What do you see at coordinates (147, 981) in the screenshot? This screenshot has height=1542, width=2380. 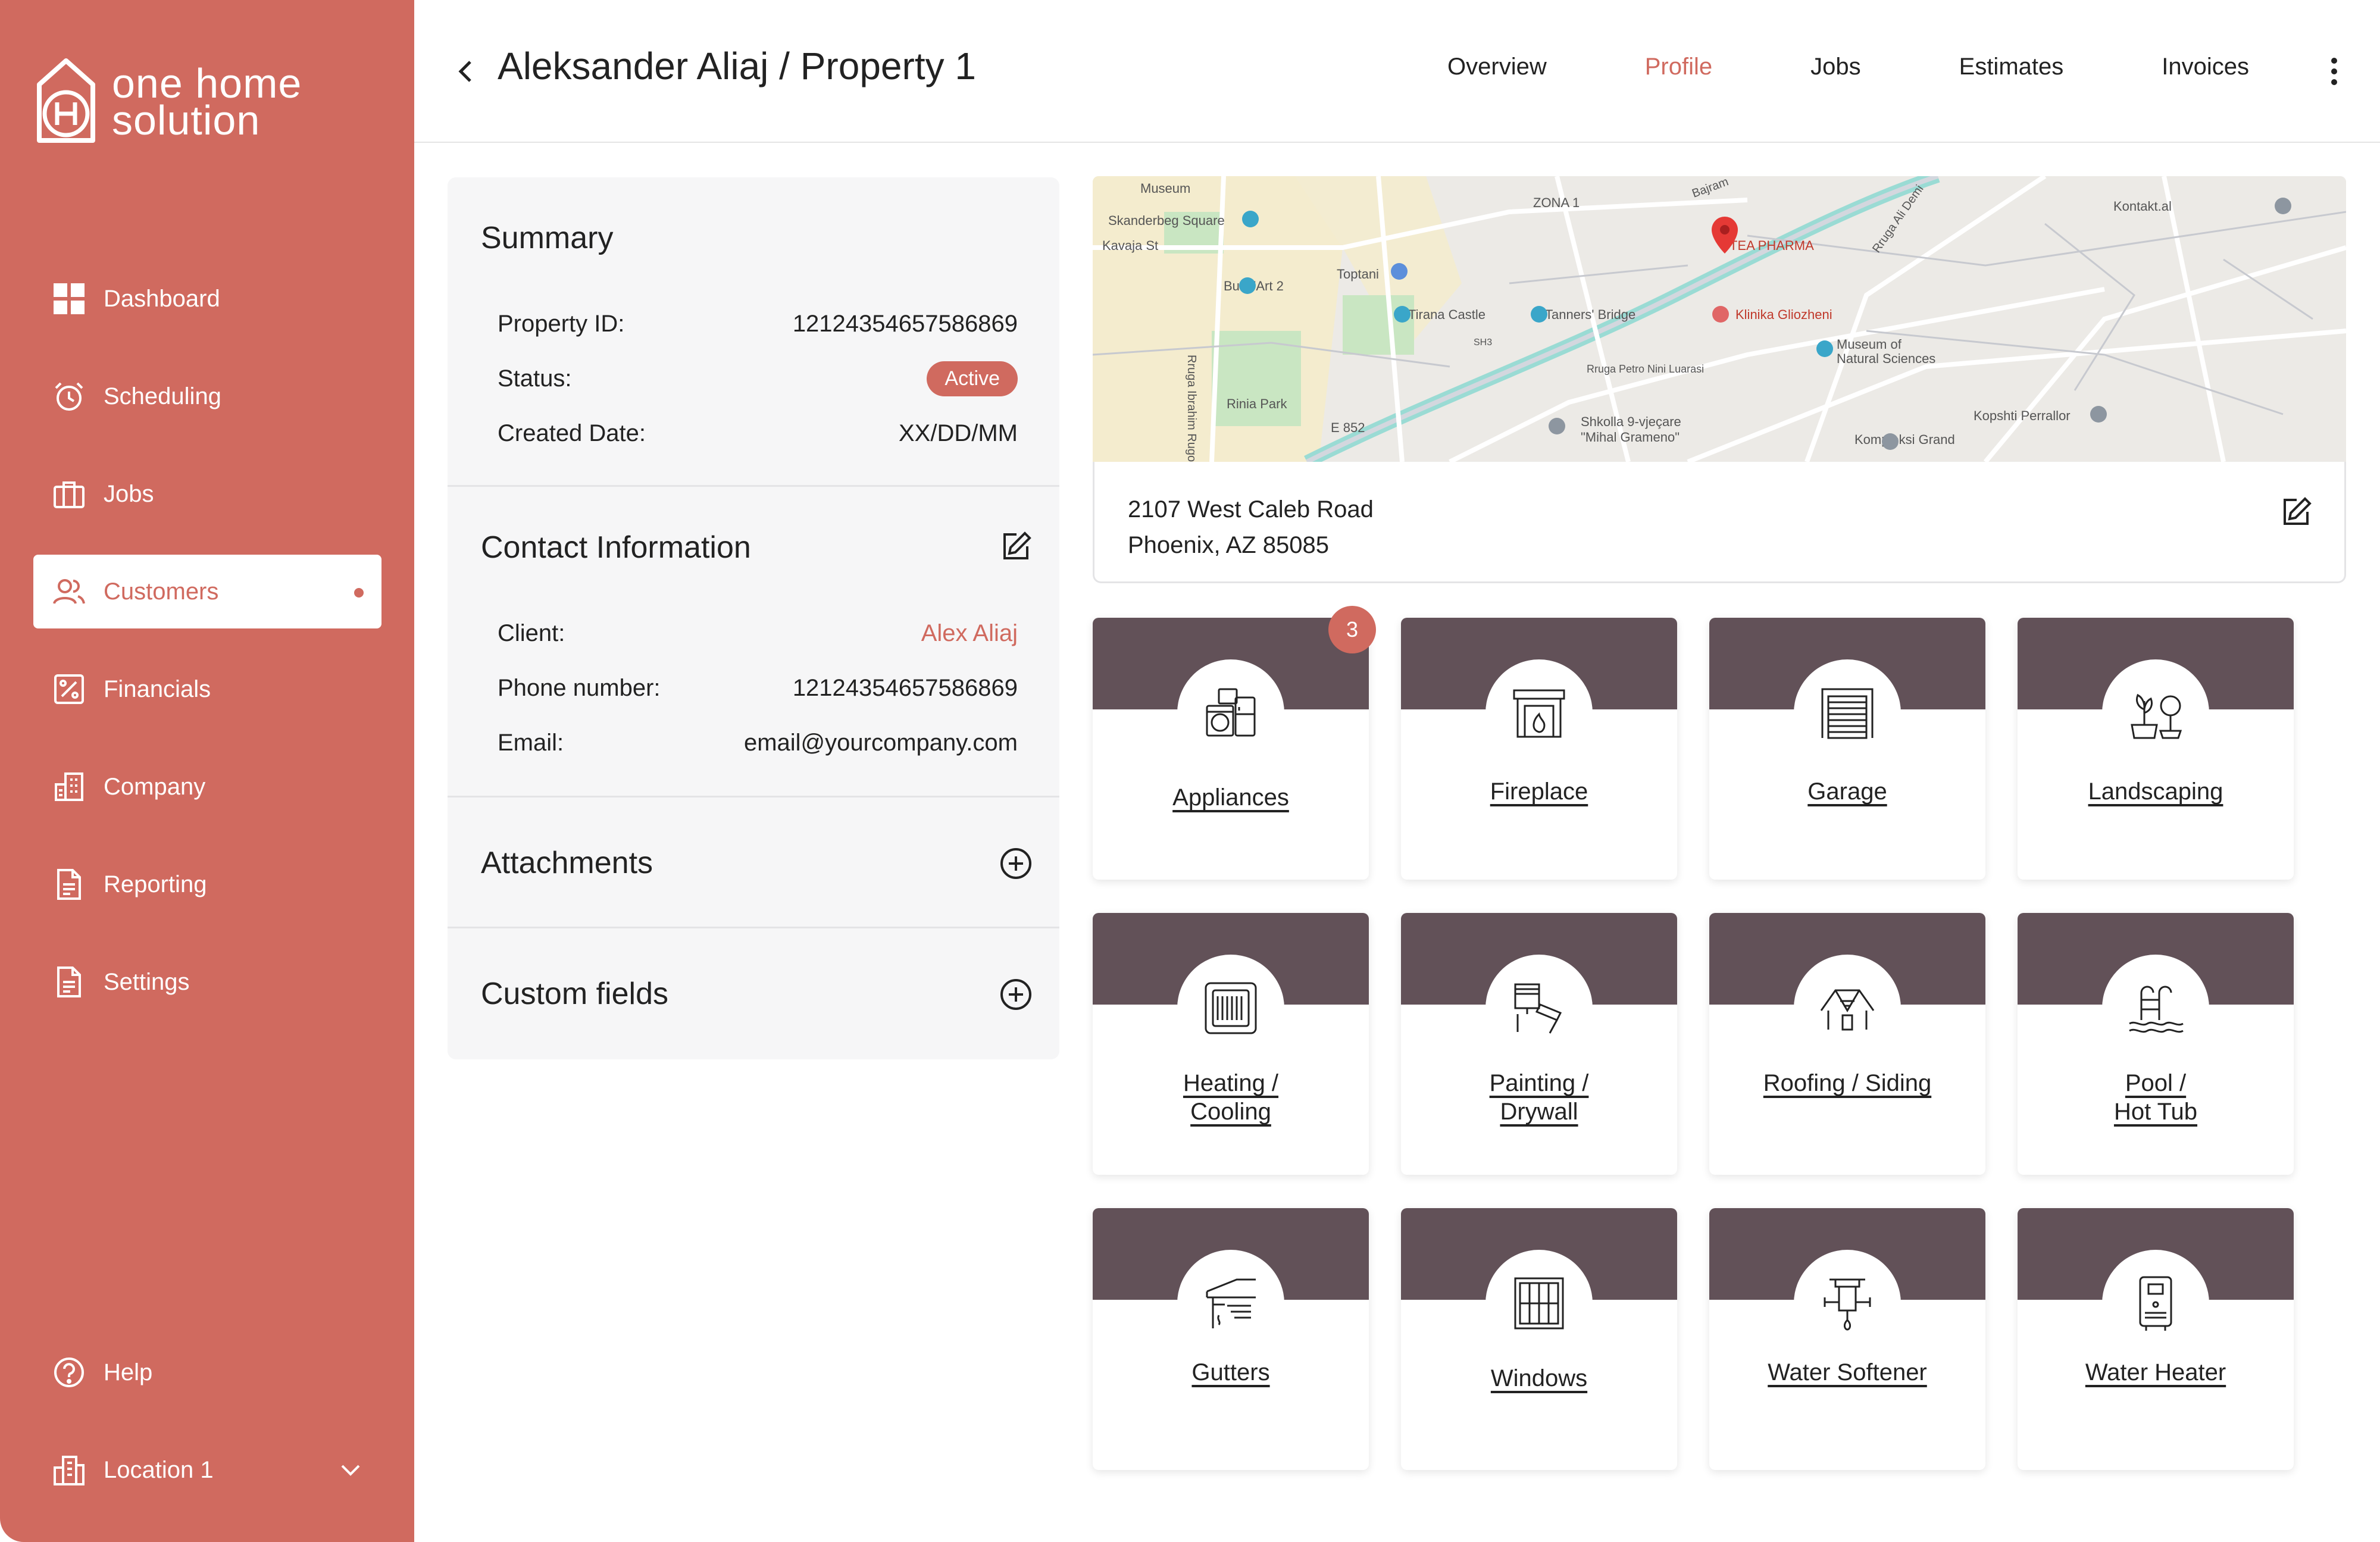 I see `sidebar-item-label: Settings` at bounding box center [147, 981].